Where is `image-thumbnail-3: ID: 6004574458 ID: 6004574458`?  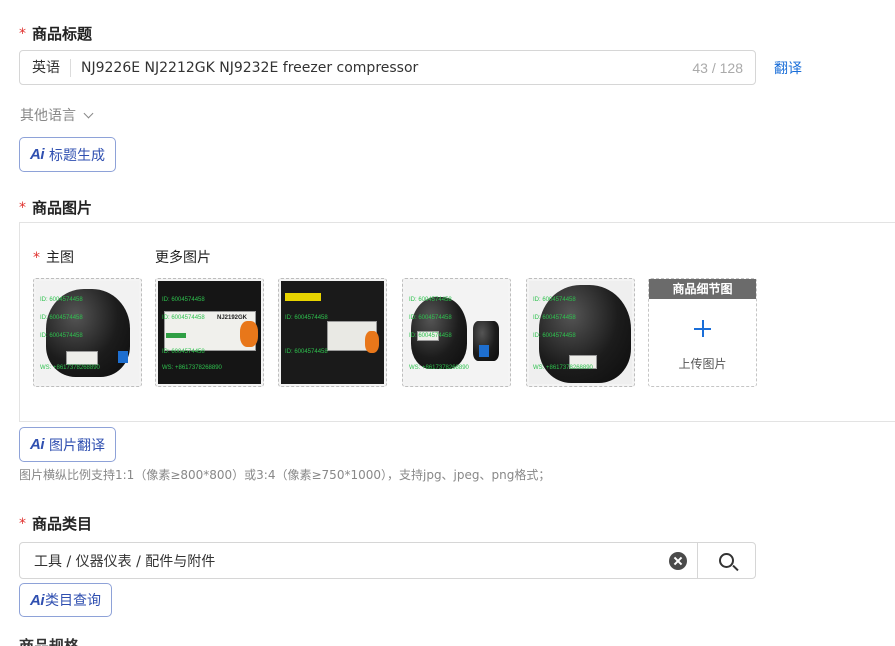 image-thumbnail-3: ID: 6004574458 ID: 6004574458 is located at coordinates (332, 332).